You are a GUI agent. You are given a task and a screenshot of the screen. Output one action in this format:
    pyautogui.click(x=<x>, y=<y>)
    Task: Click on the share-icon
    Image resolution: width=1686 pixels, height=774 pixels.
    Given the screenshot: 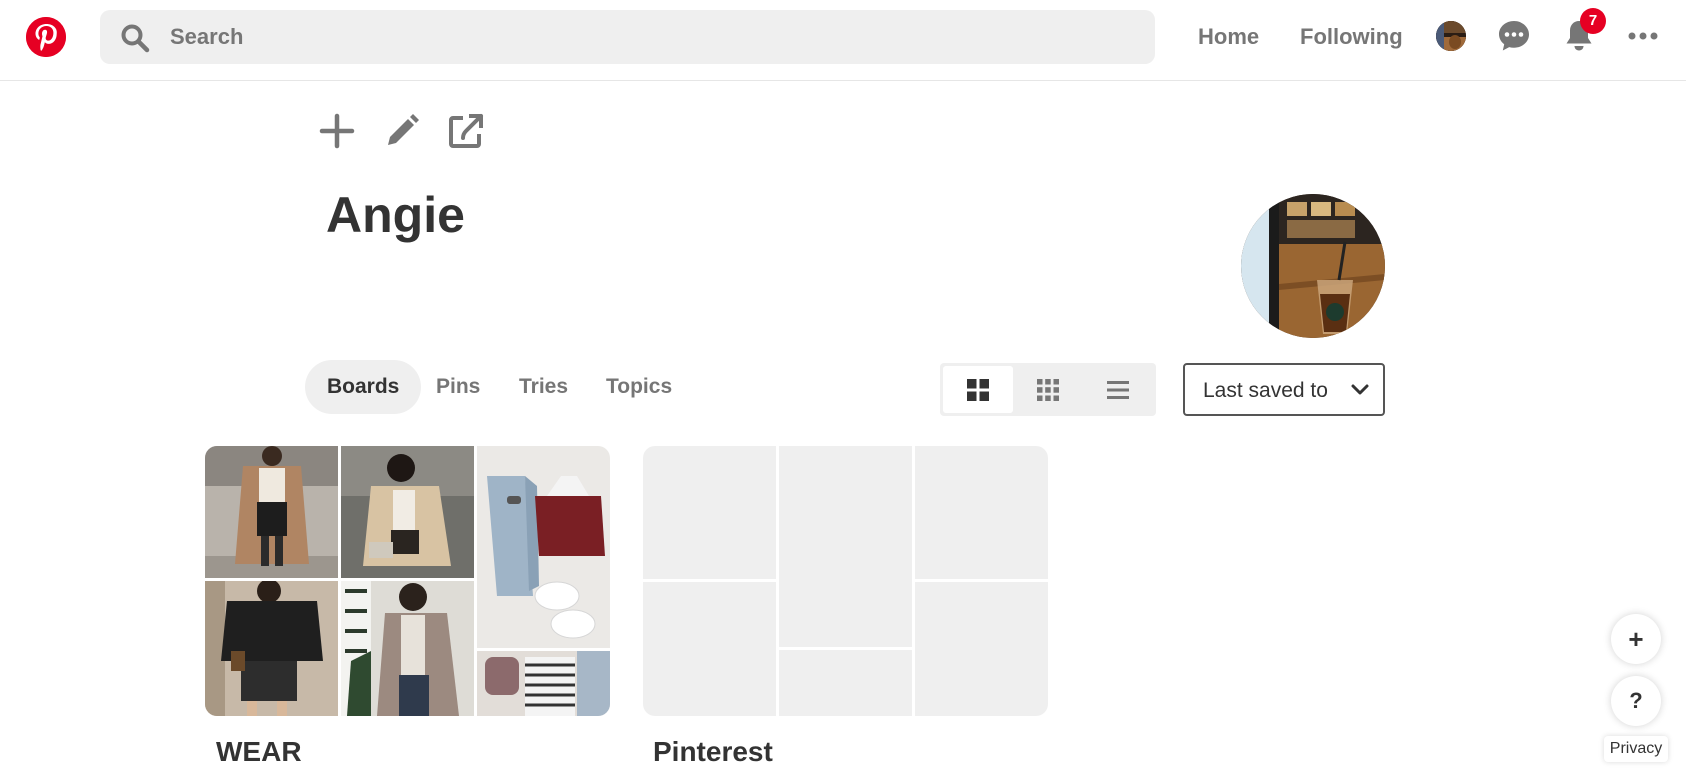 What is the action you would take?
    pyautogui.click(x=466, y=131)
    